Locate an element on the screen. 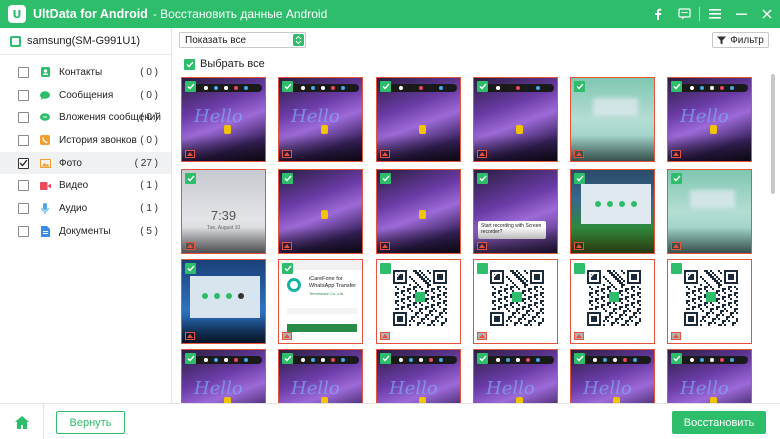 The image size is (780, 439). category-contacts: Контакты ( 0 ) is located at coordinates (85, 72).